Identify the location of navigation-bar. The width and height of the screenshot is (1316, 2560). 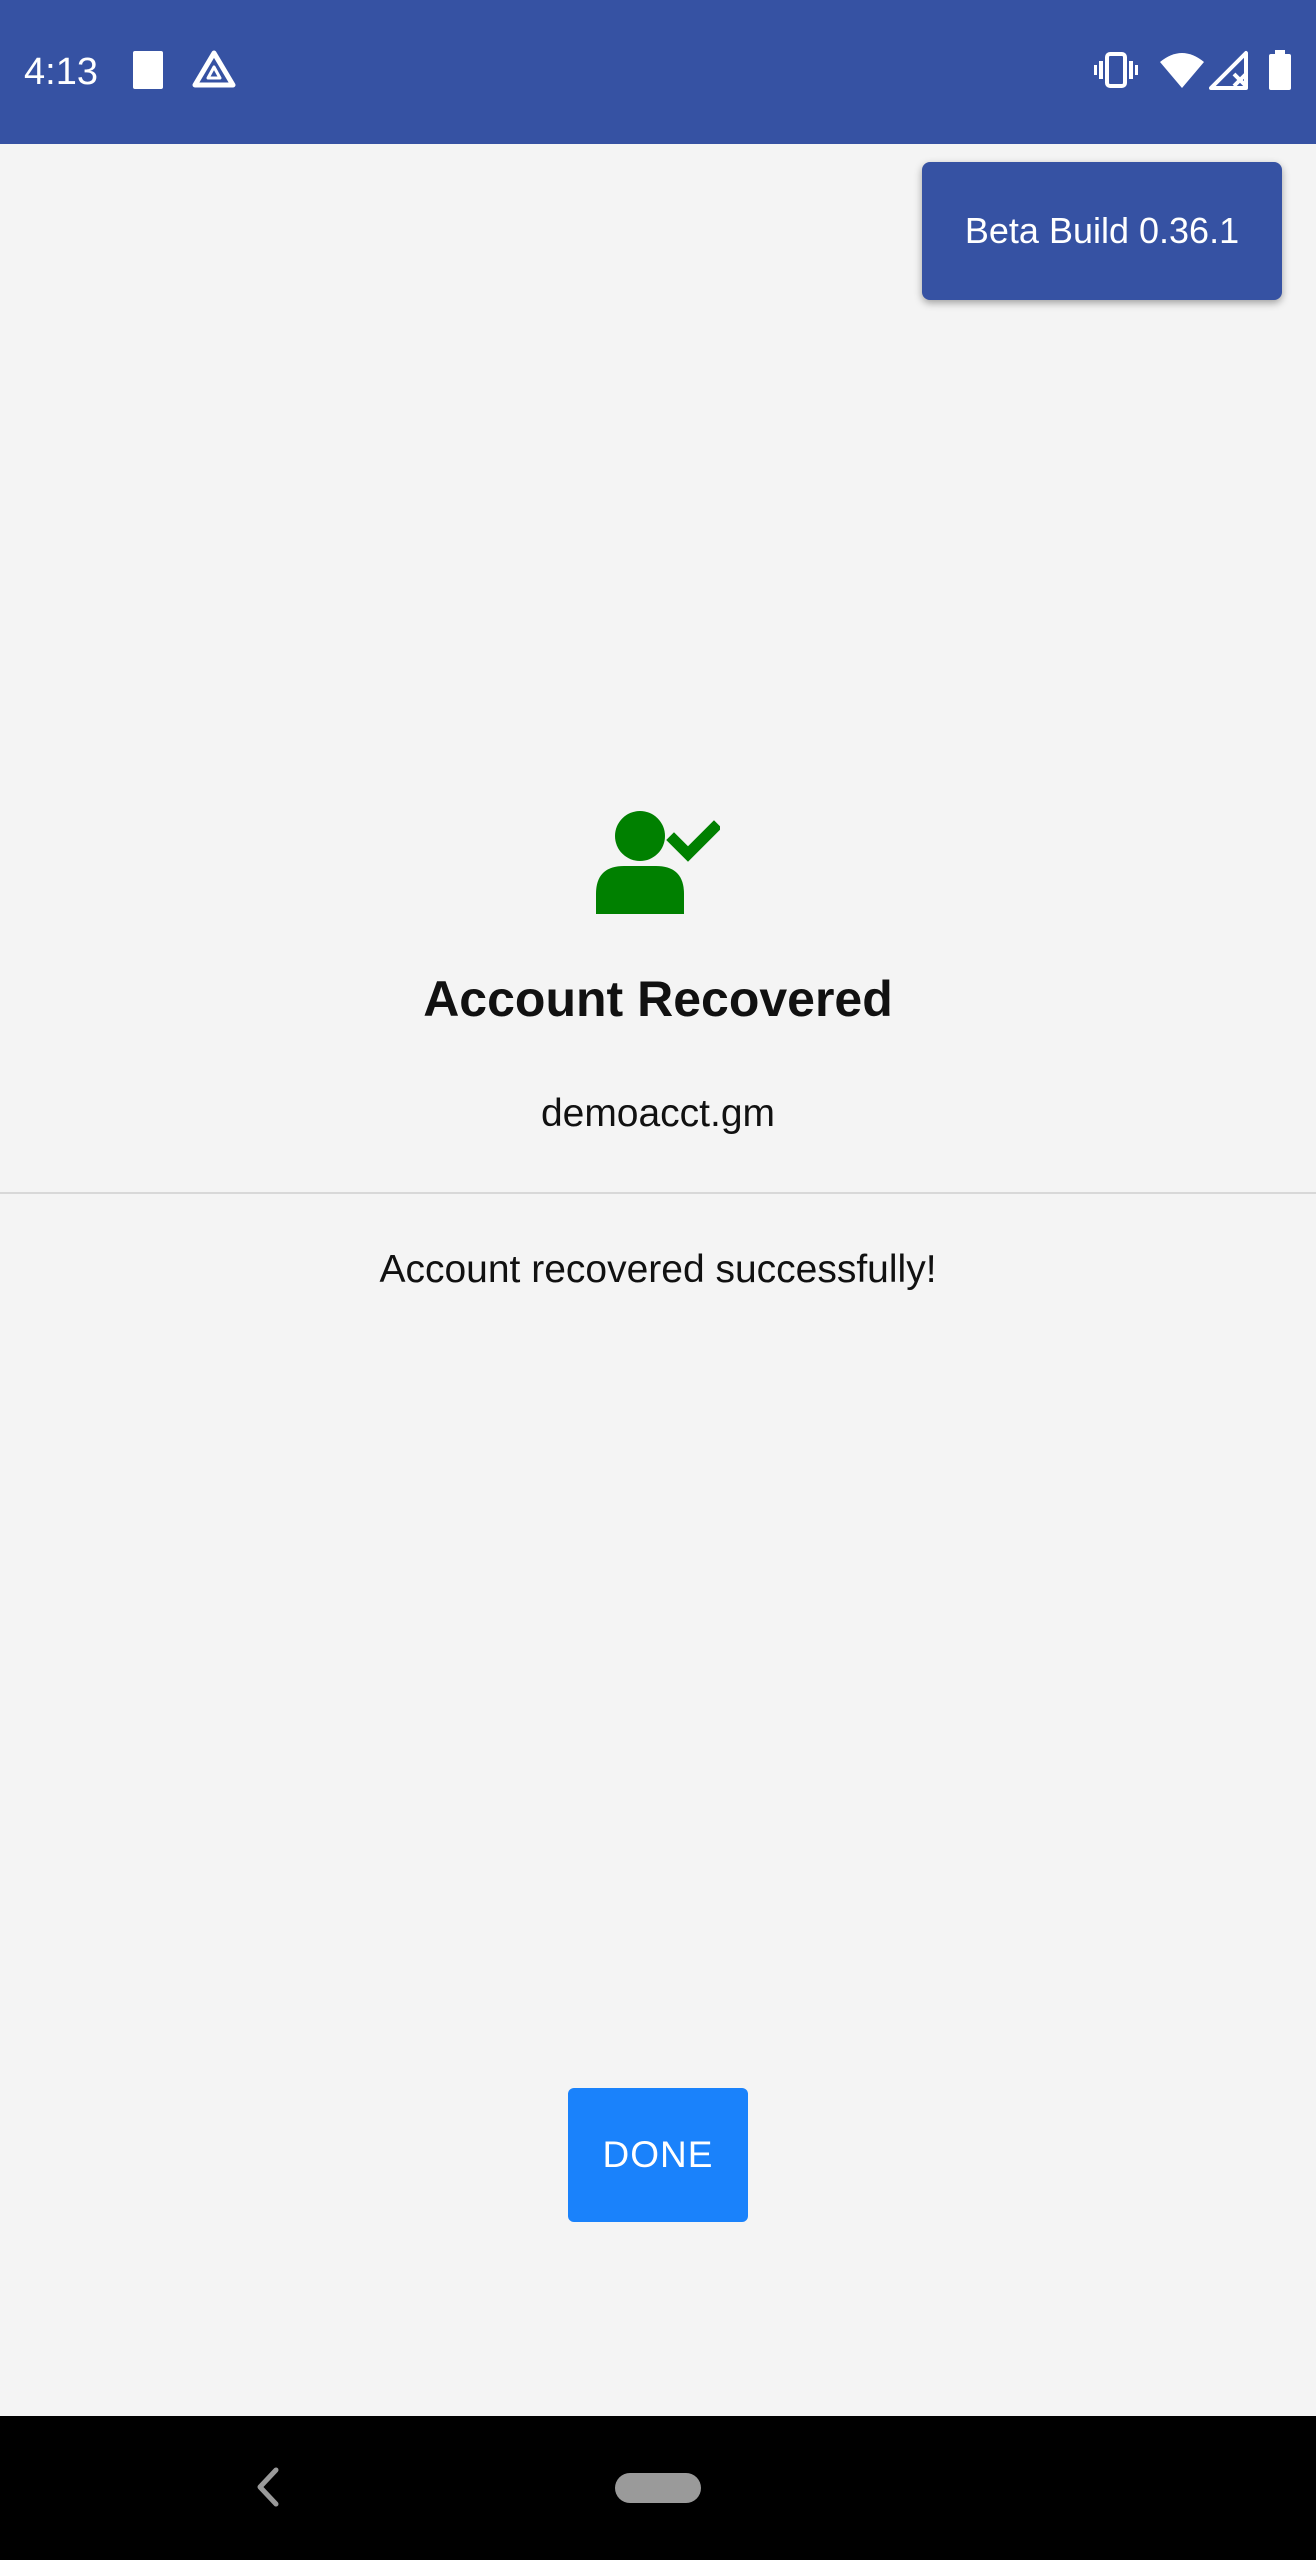
(658, 2488).